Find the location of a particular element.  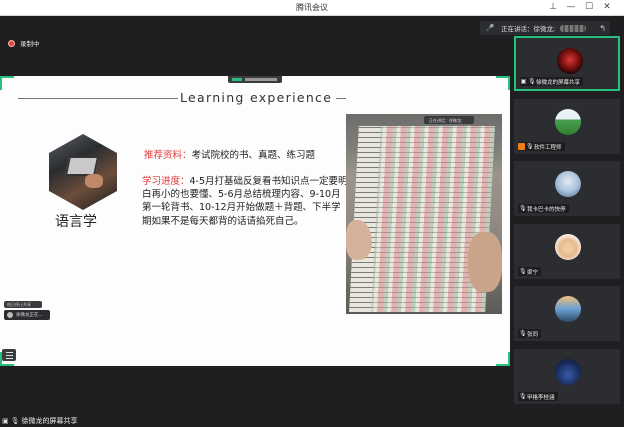

participant-label: 🎙 软件工程师 is located at coordinates (541, 146).